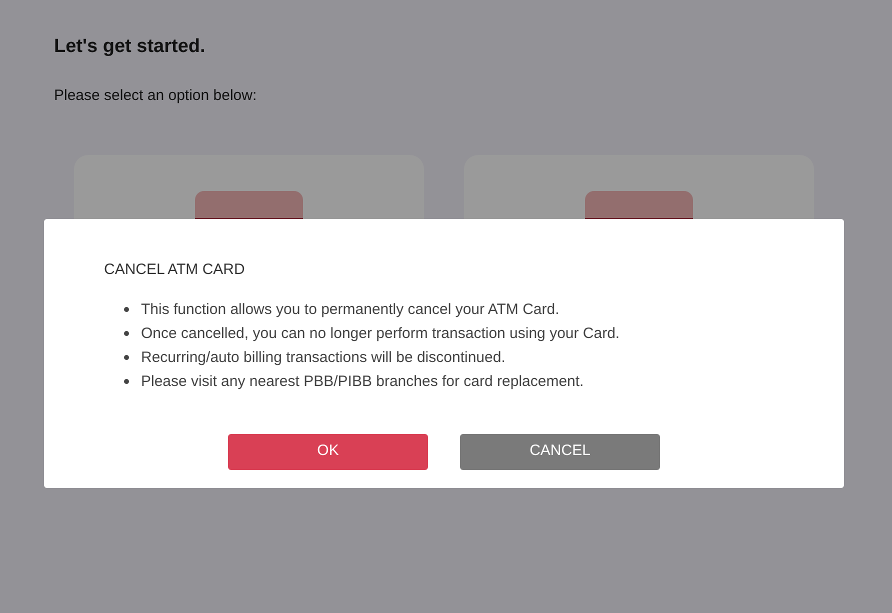  Describe the element at coordinates (323, 358) in the screenshot. I see `bullet-text: Recurring/auto billing transactions will be discontinued.` at that location.